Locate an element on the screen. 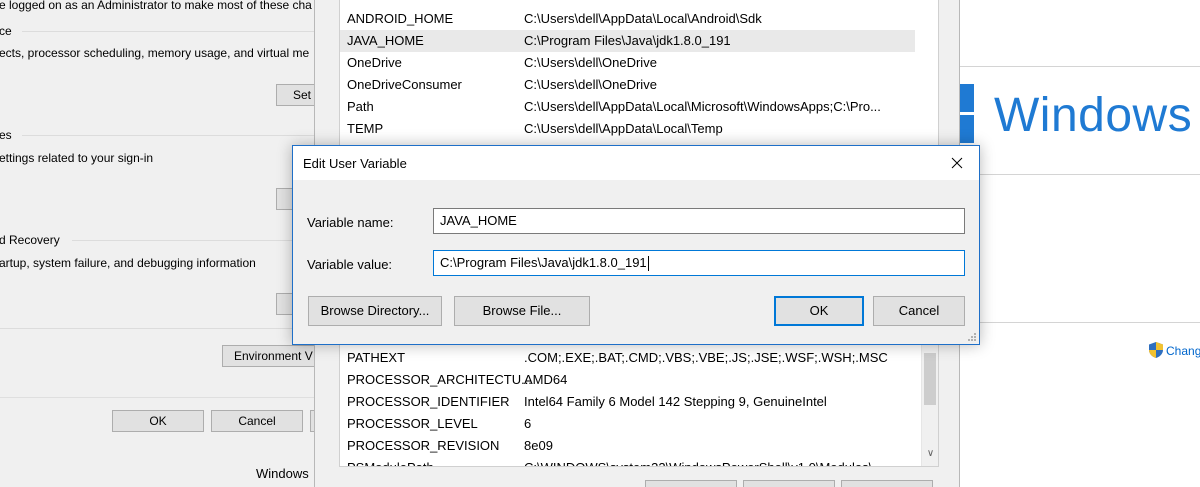 The height and width of the screenshot is (487, 1200). system-properties-ok-button: OK is located at coordinates (158, 421).